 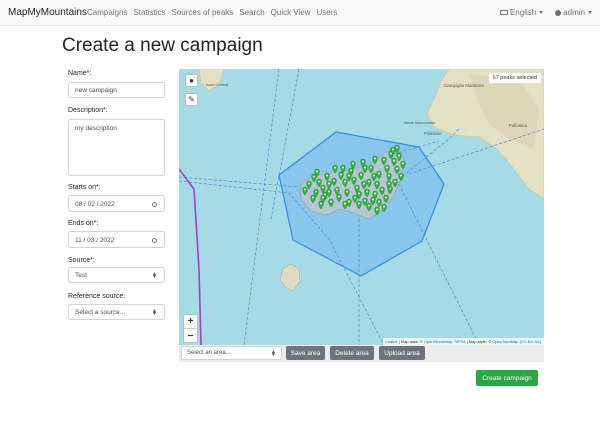 I want to click on source-value: Test, so click(x=81, y=275).